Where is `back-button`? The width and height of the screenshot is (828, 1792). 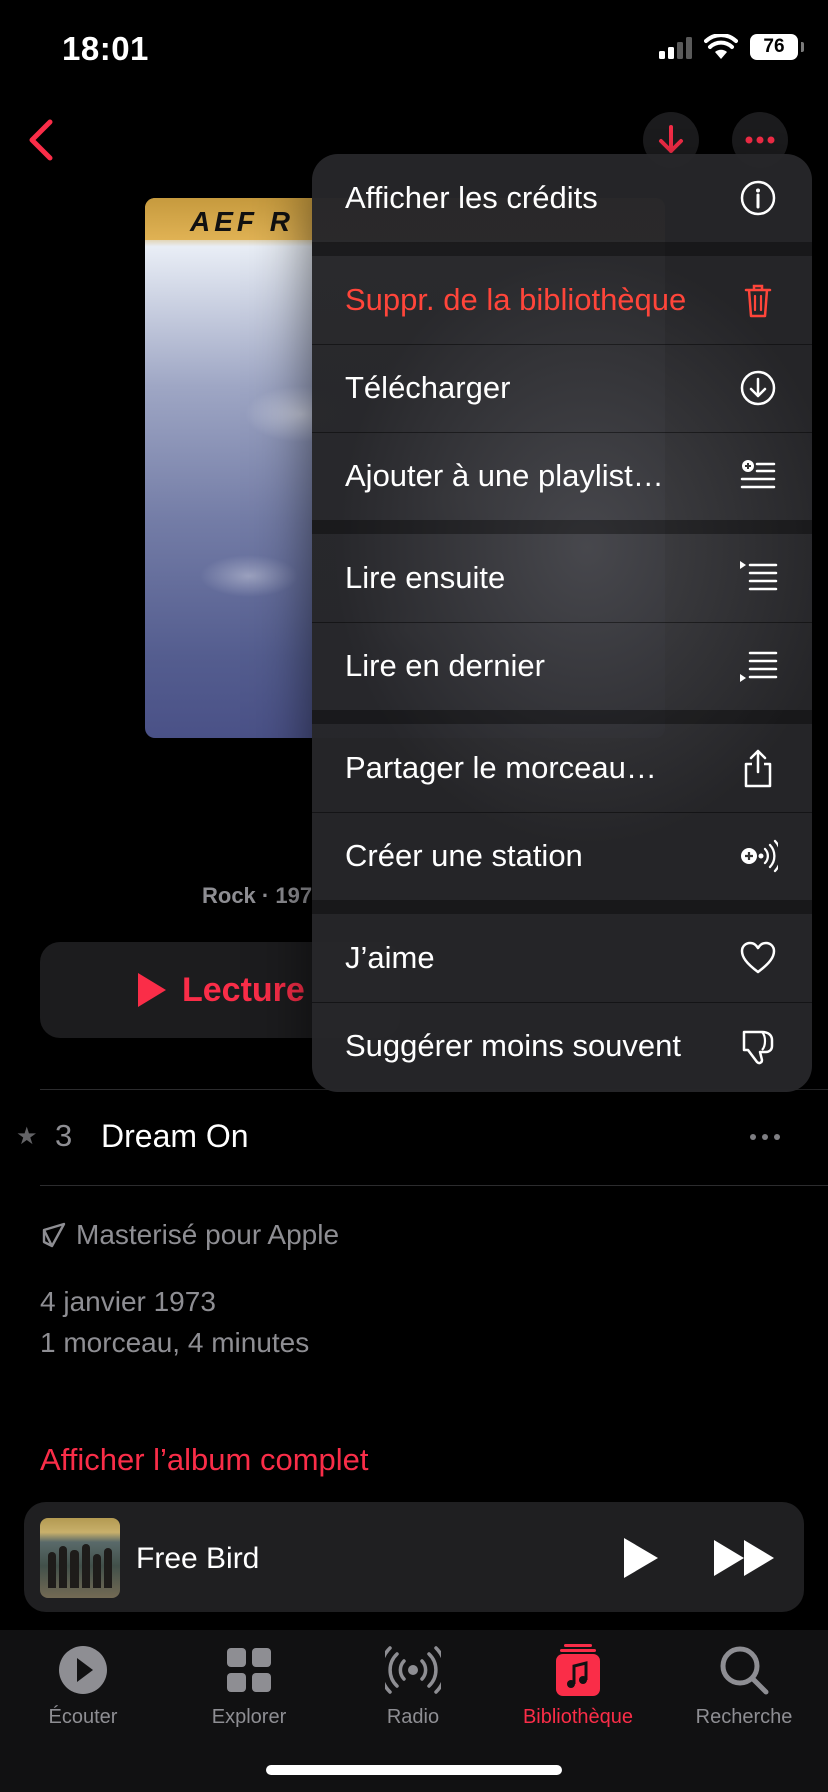
back-button is located at coordinates (42, 140).